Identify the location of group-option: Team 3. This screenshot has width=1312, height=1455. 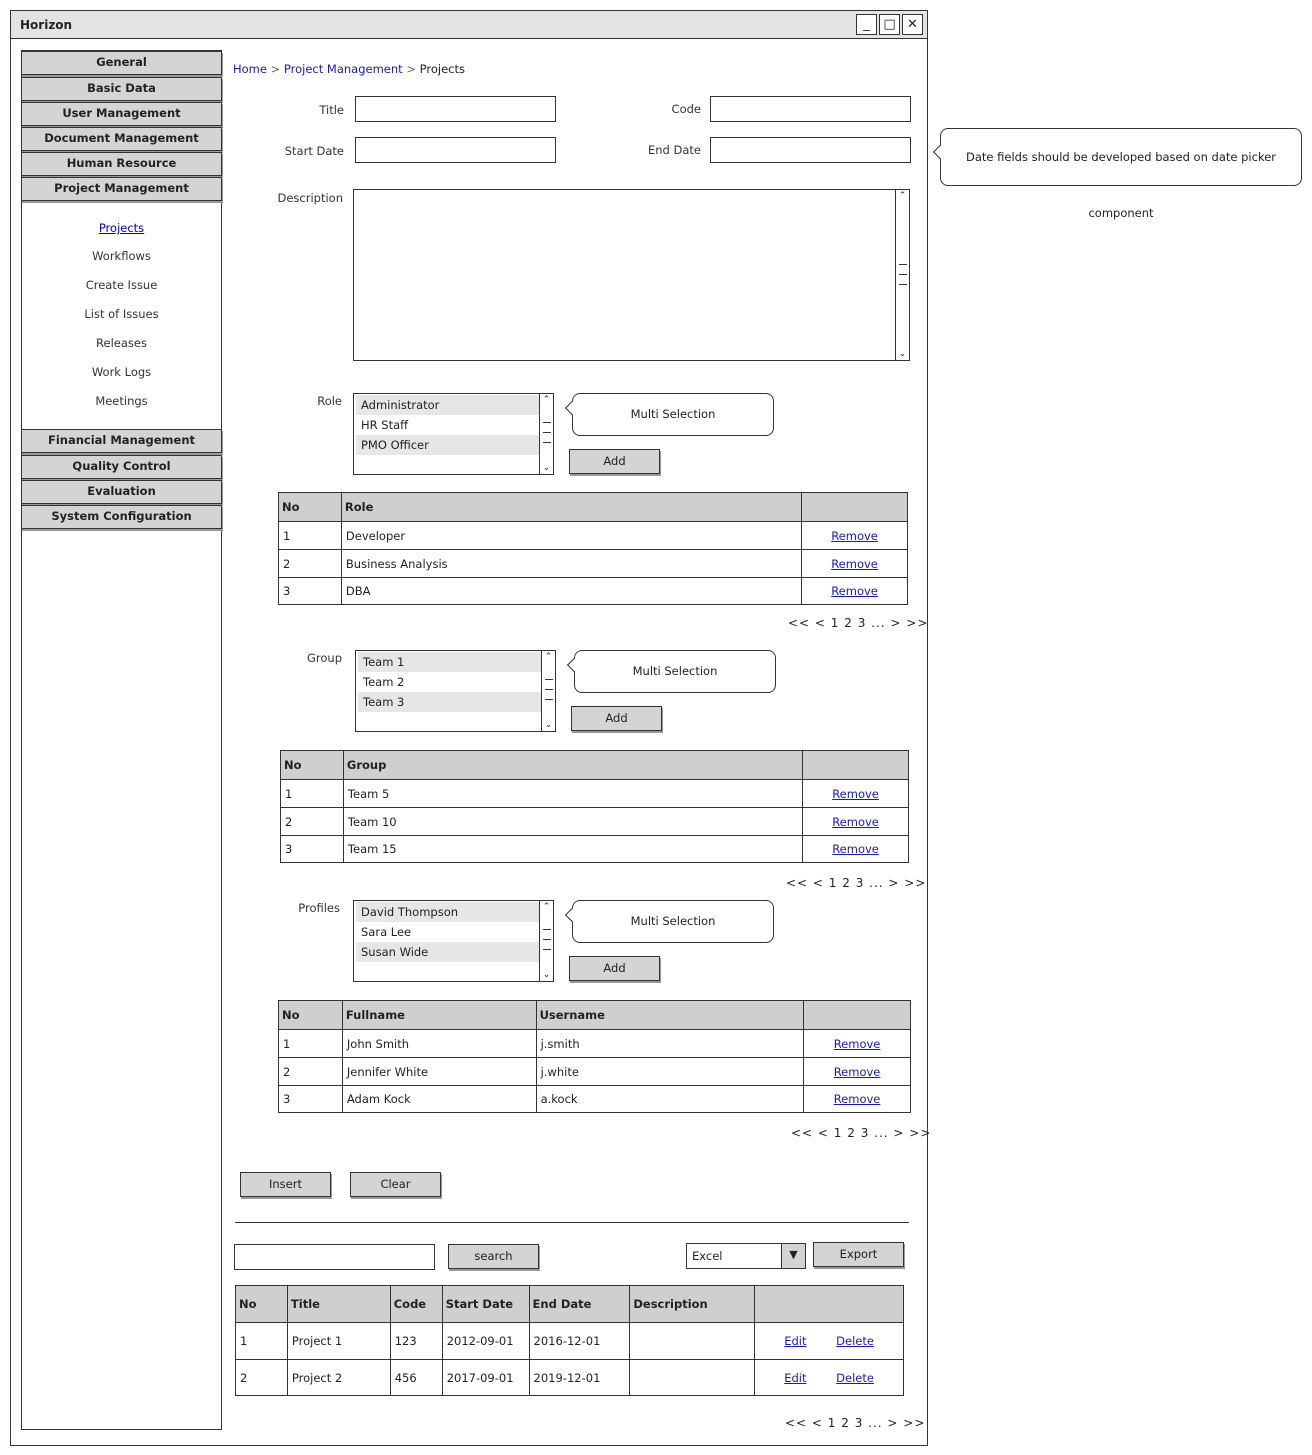
(449, 702).